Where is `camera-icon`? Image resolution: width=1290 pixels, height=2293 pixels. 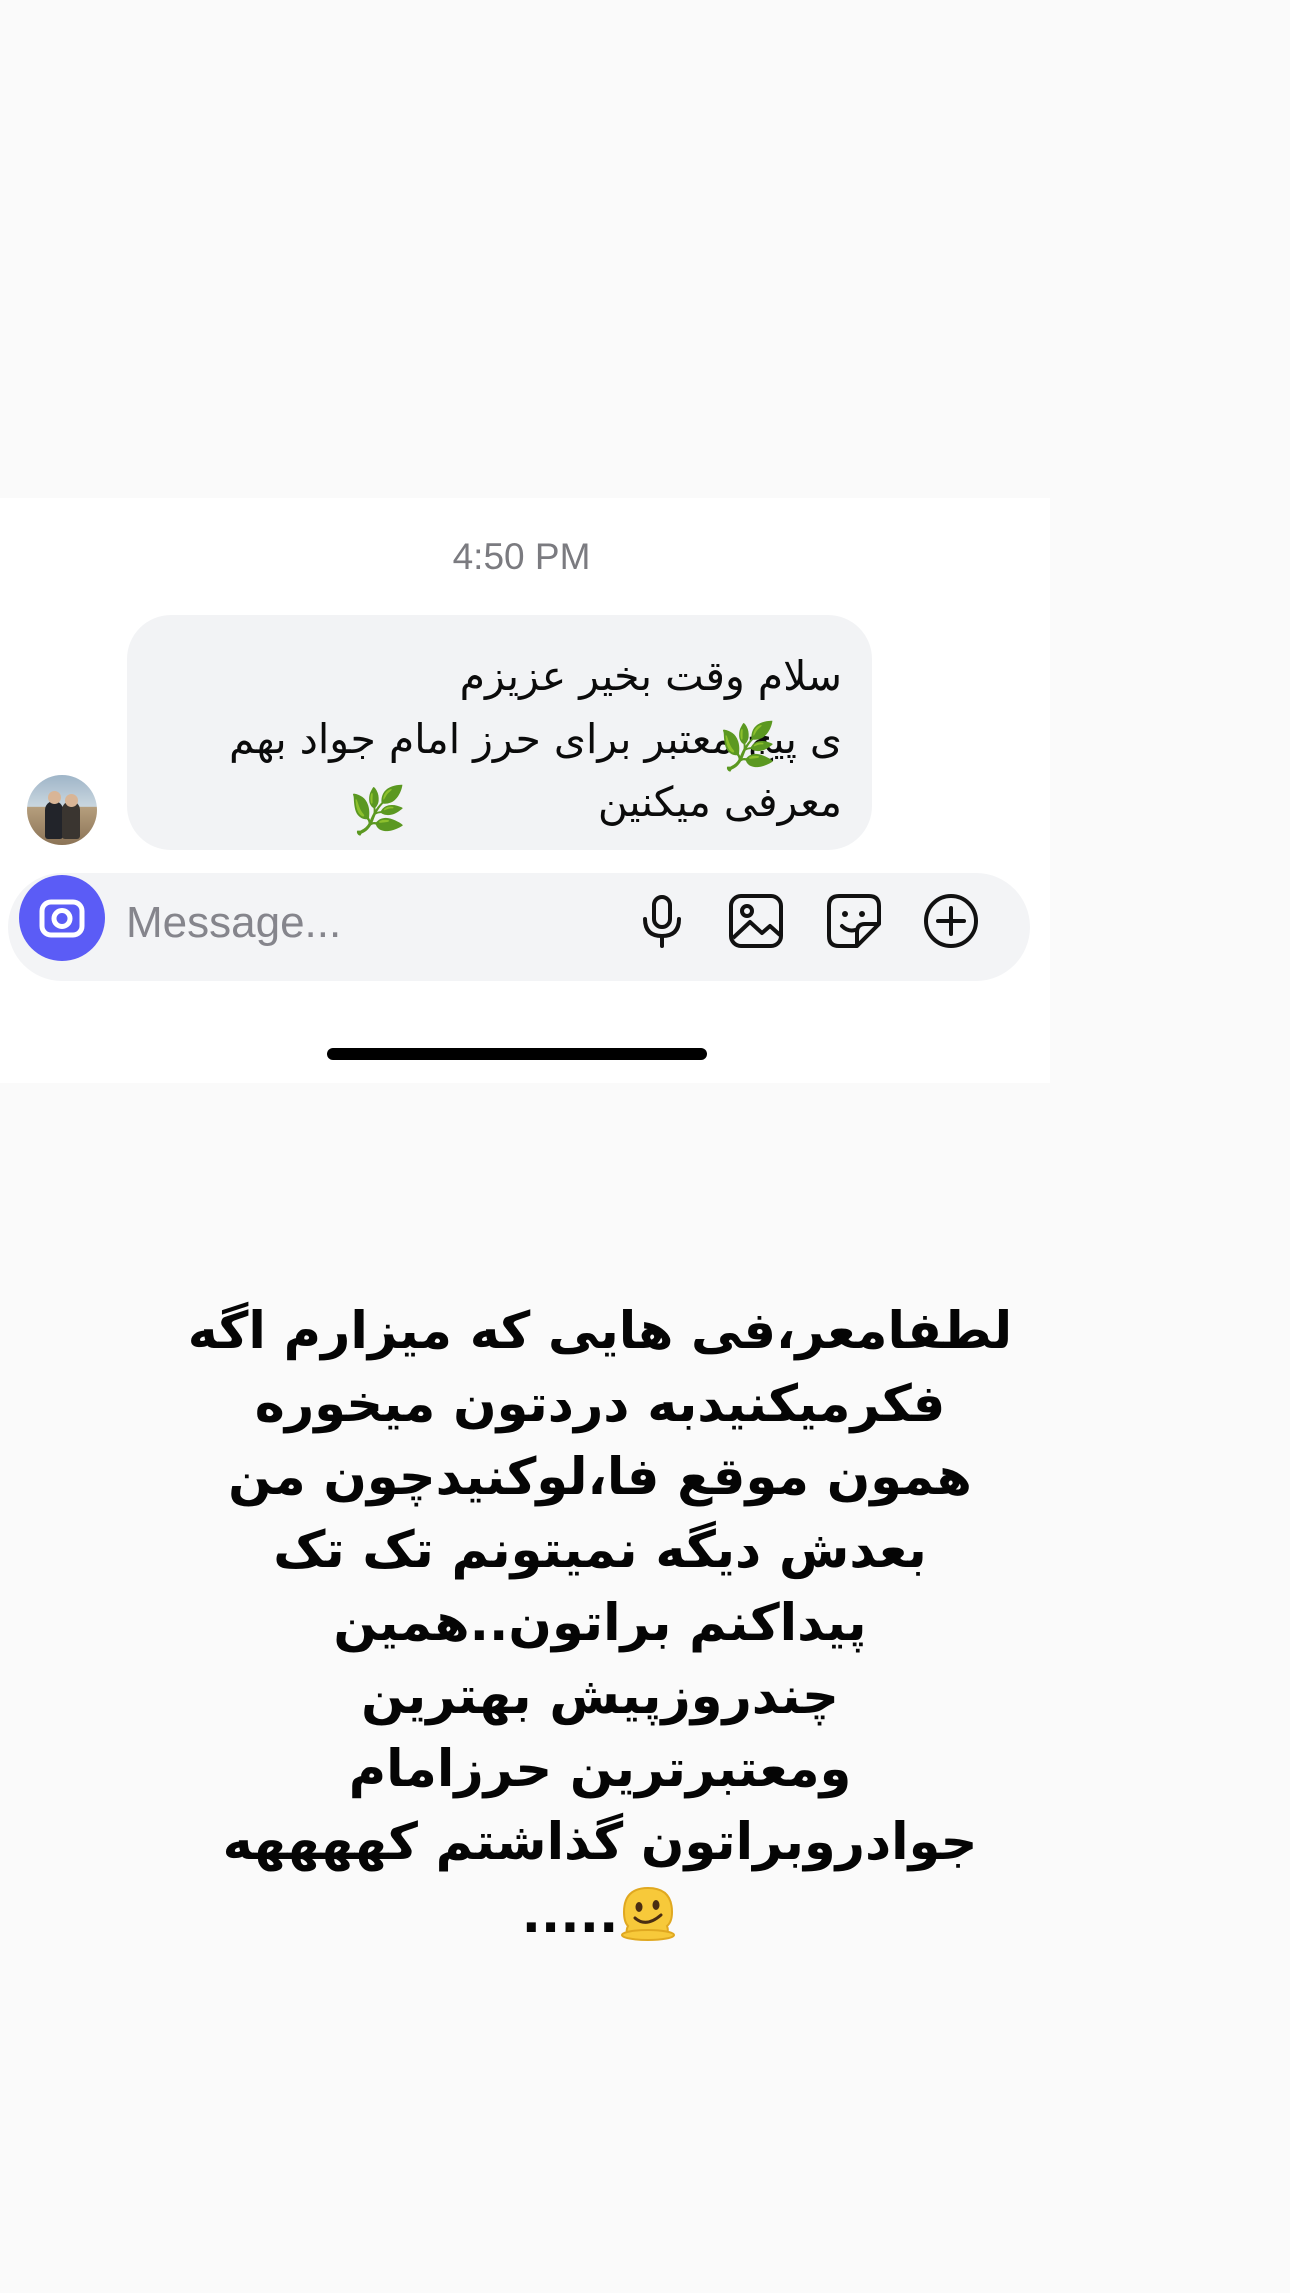
camera-icon is located at coordinates (62, 918).